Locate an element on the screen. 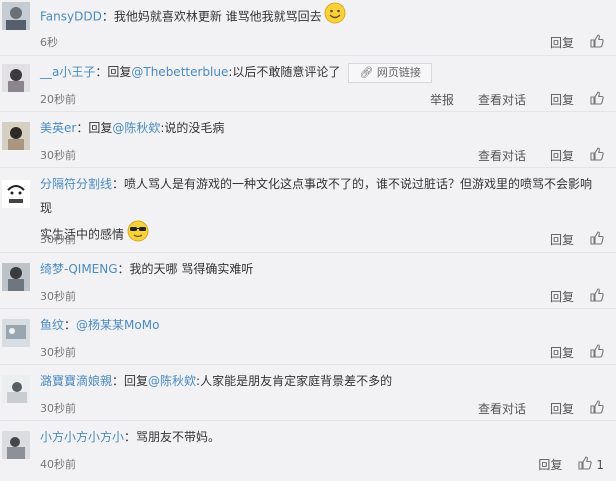  like-count: 1 is located at coordinates (600, 464).